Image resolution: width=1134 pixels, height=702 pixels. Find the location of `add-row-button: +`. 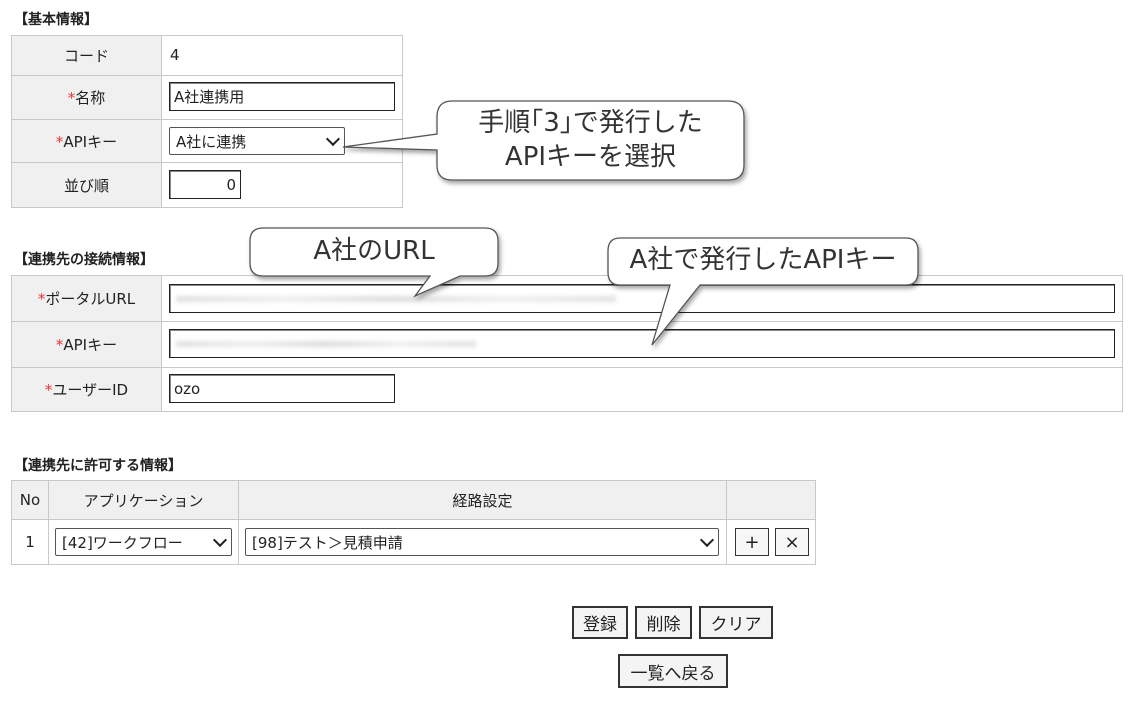

add-row-button: + is located at coordinates (752, 542).